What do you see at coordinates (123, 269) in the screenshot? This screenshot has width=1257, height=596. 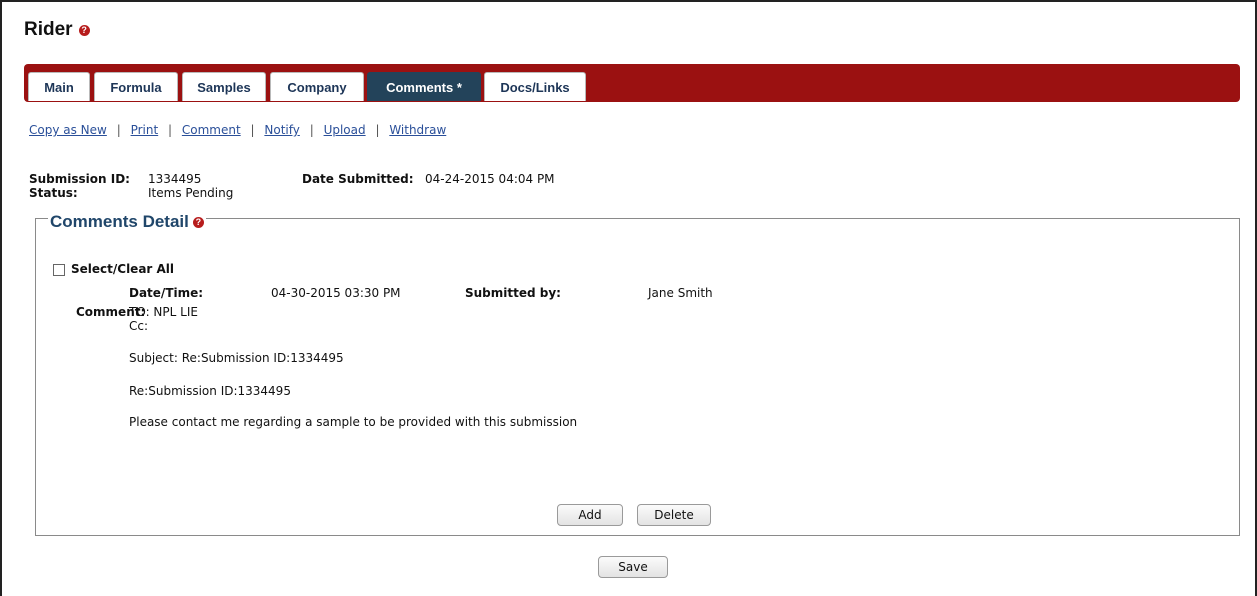 I see `select-all-label: Select/Clear All` at bounding box center [123, 269].